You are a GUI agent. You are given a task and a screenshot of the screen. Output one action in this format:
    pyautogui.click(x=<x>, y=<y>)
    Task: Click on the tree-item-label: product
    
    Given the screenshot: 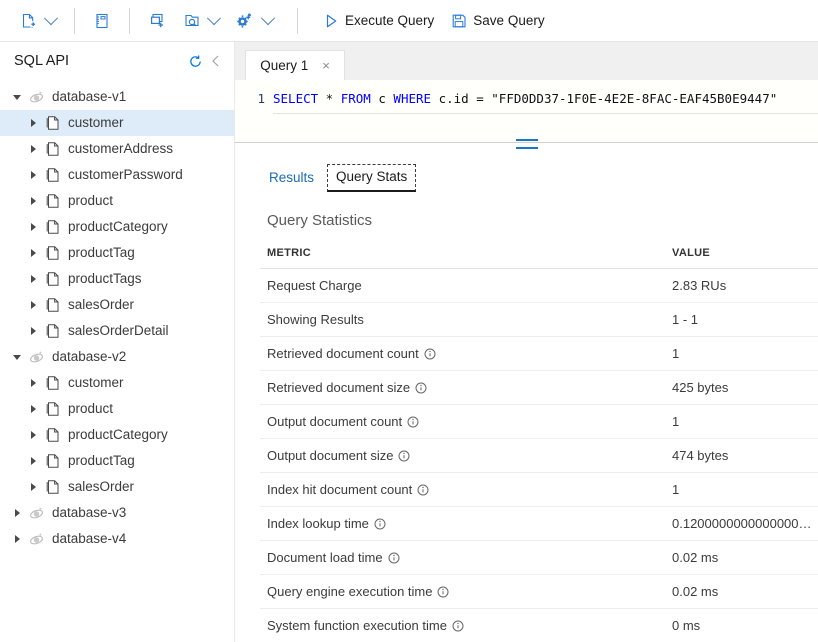 What is the action you would take?
    pyautogui.click(x=91, y=201)
    